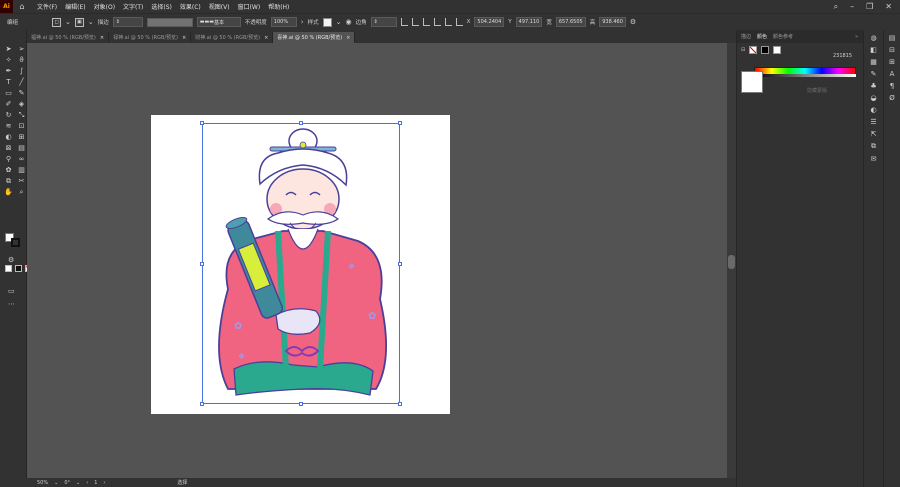  Describe the element at coordinates (68, 37) in the screenshot. I see `tab-fushen: 福神.ai @ 50 % (RGB/预览) ×` at that location.